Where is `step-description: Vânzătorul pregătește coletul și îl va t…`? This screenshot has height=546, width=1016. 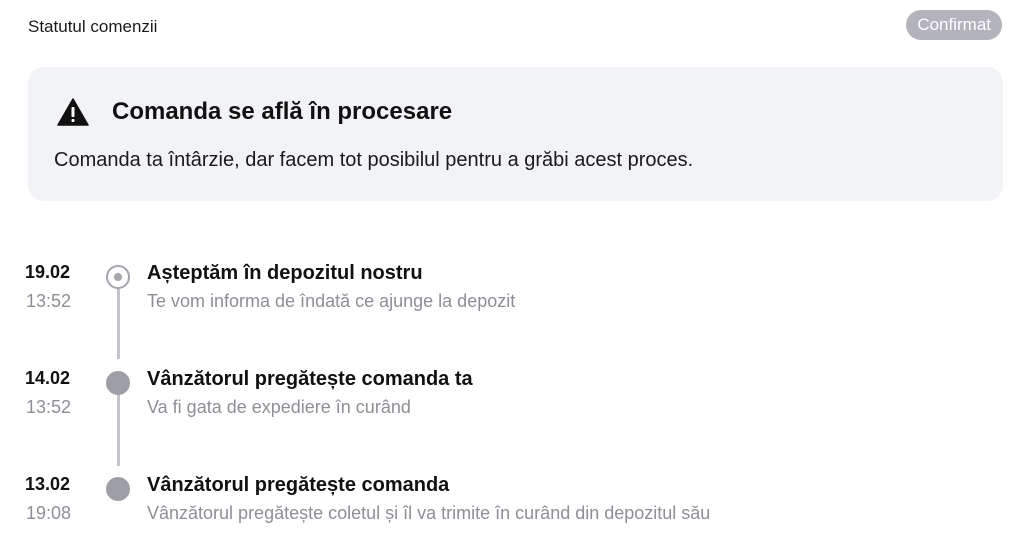
step-description: Vânzătorul pregătește coletul și îl va t… is located at coordinates (429, 513).